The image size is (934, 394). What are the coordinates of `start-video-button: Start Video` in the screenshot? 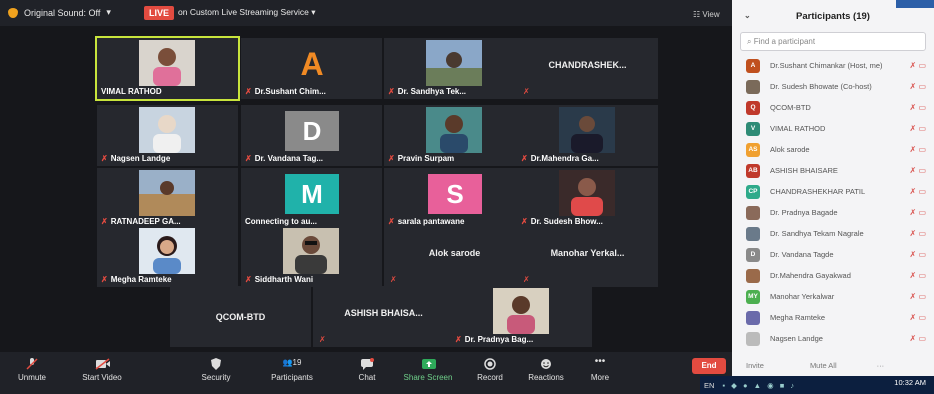 It's located at (102, 370).